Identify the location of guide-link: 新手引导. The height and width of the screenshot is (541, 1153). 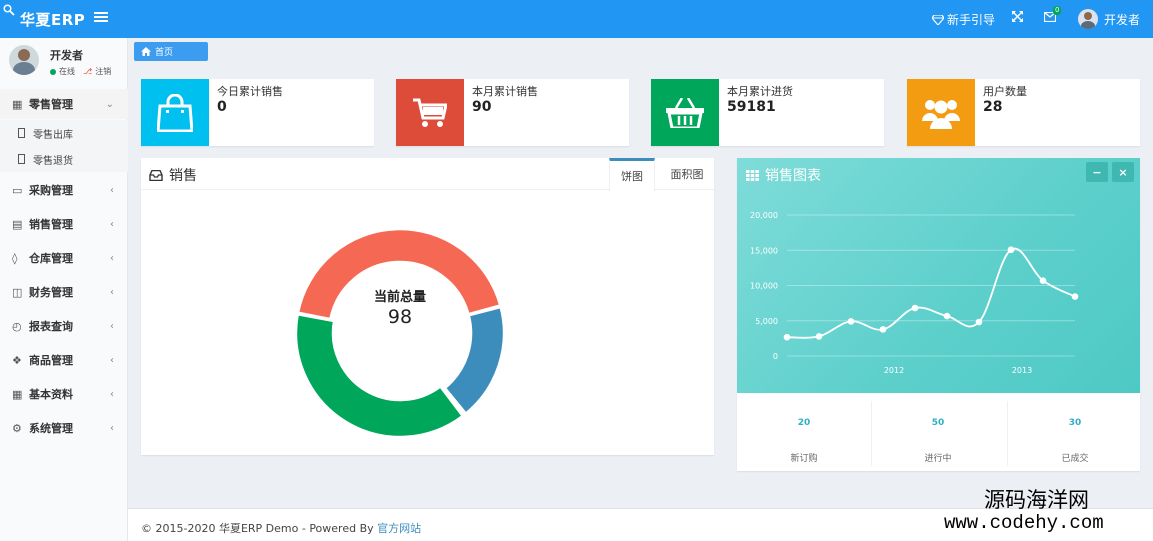
(963, 19).